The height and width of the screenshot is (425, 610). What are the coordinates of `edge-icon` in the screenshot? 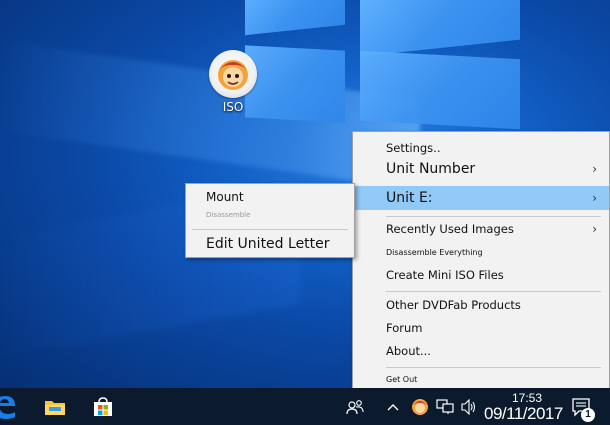 It's located at (7, 407).